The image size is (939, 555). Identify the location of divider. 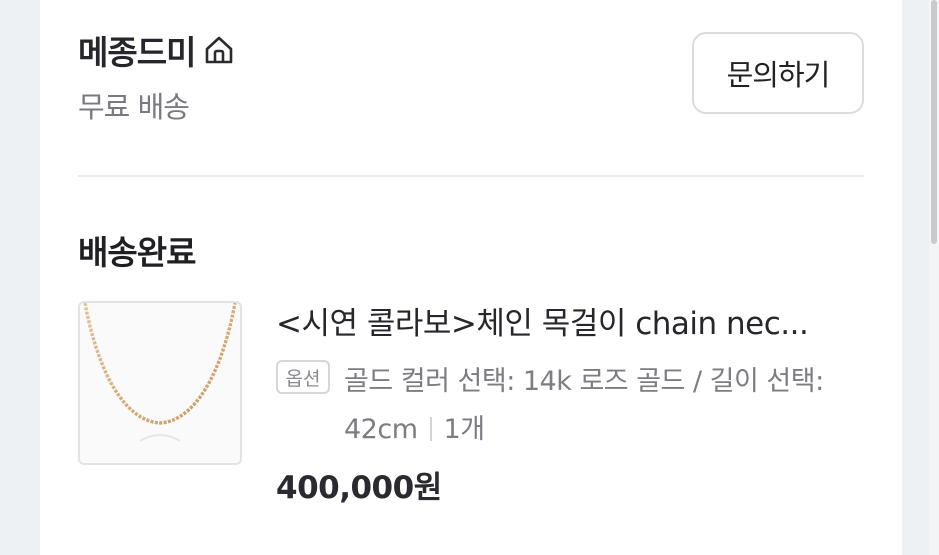
(471, 176).